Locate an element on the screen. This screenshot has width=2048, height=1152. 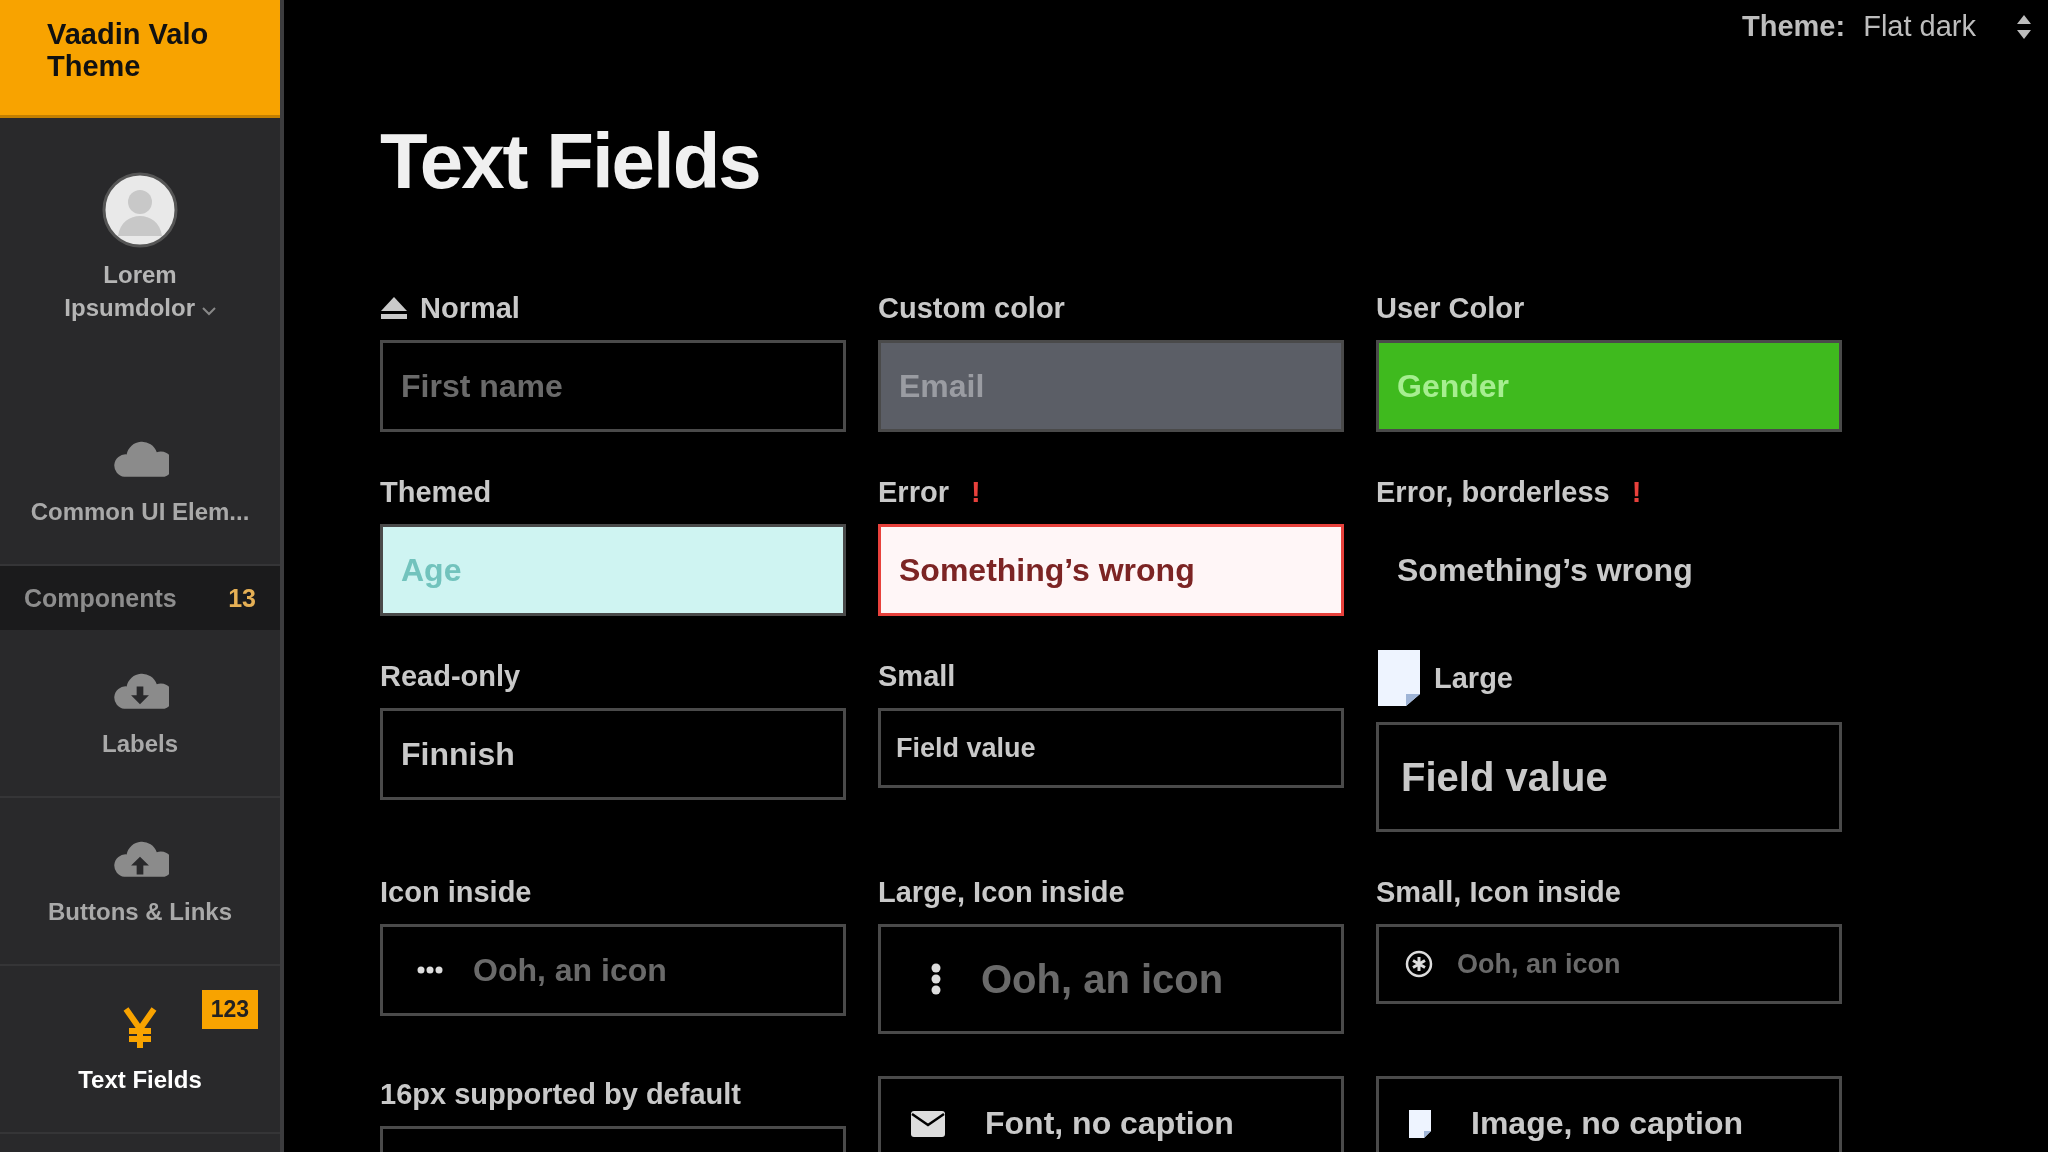
field-caption: Error is located at coordinates (913, 492).